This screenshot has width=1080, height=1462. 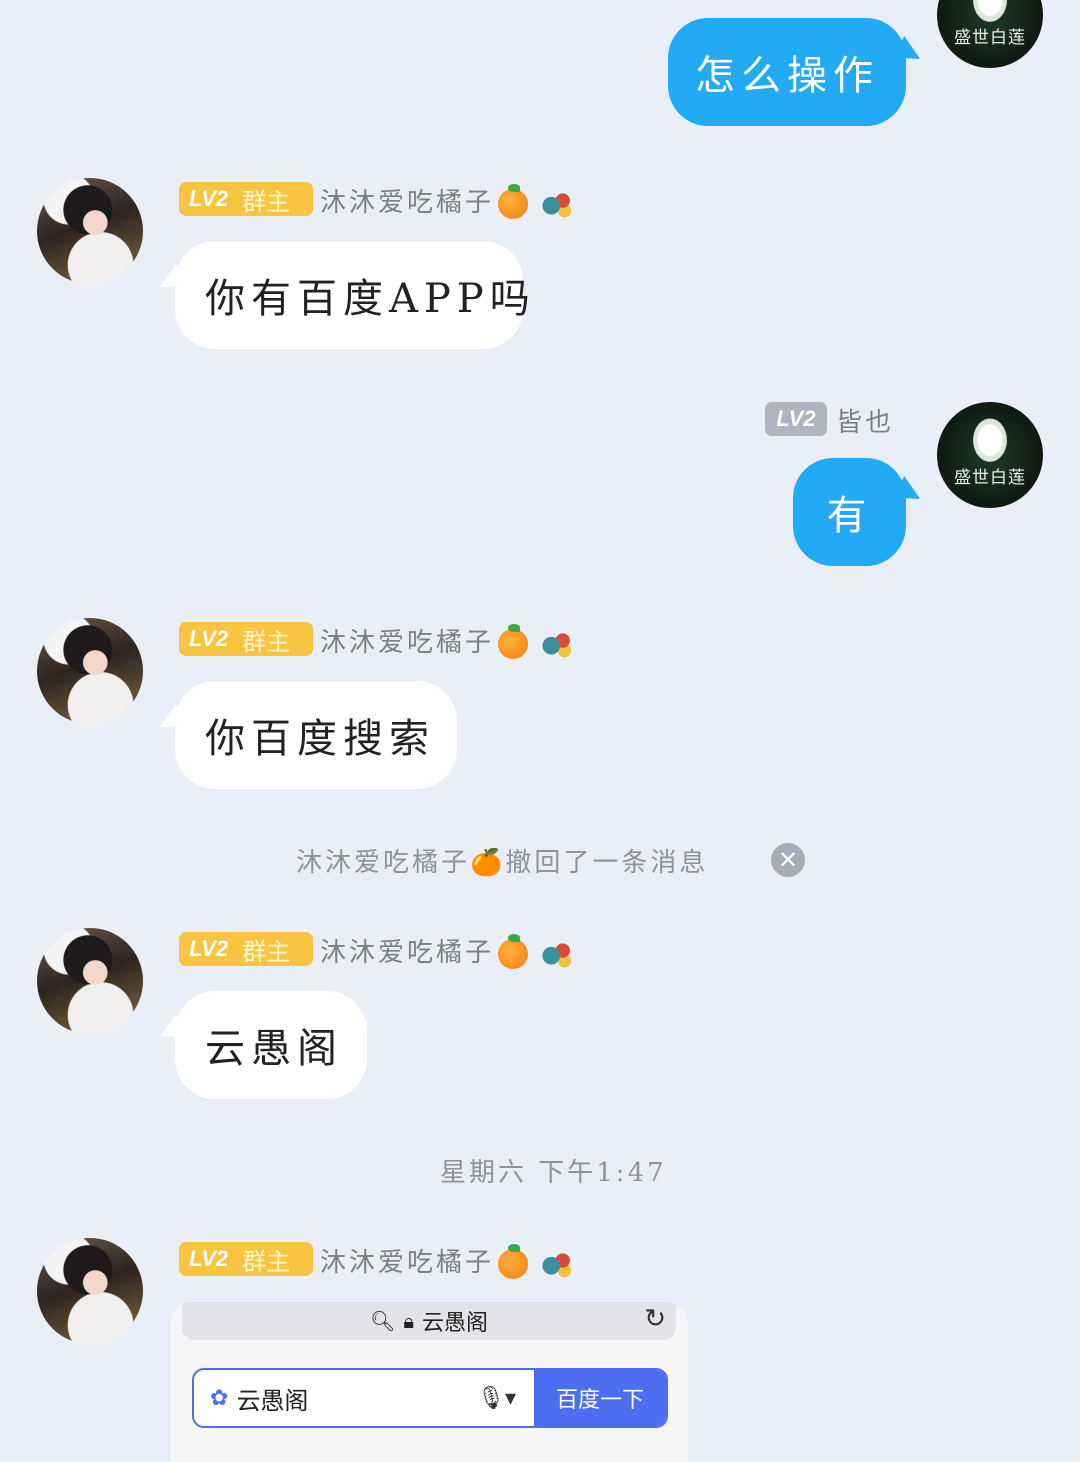 I want to click on baidu-search-box: ✿ 云愚阁 🎙︎▾ 百度一下, so click(x=430, y=1398).